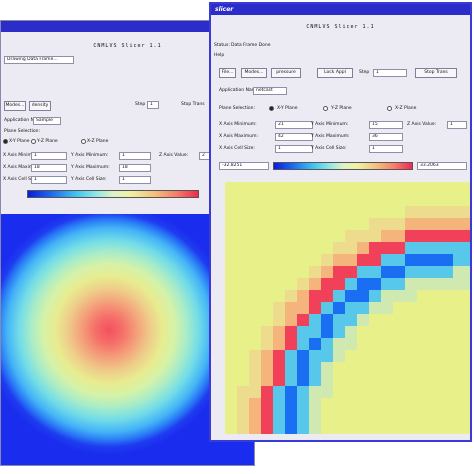  Describe the element at coordinates (457, 125) in the screenshot. I see `front-z-val-field: 1` at that location.